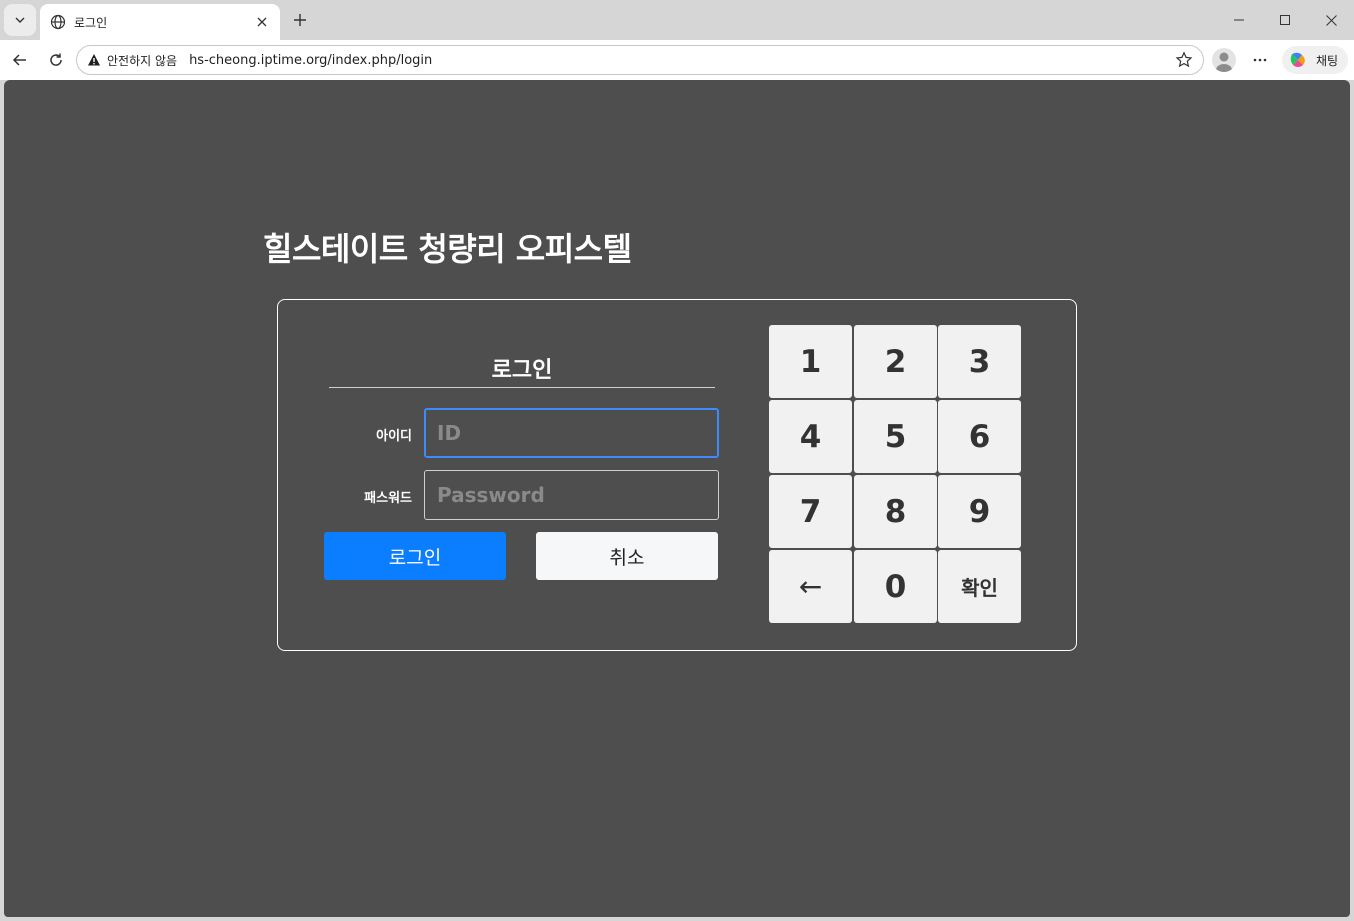 The height and width of the screenshot is (921, 1354). I want to click on person-icon, so click(1224, 62).